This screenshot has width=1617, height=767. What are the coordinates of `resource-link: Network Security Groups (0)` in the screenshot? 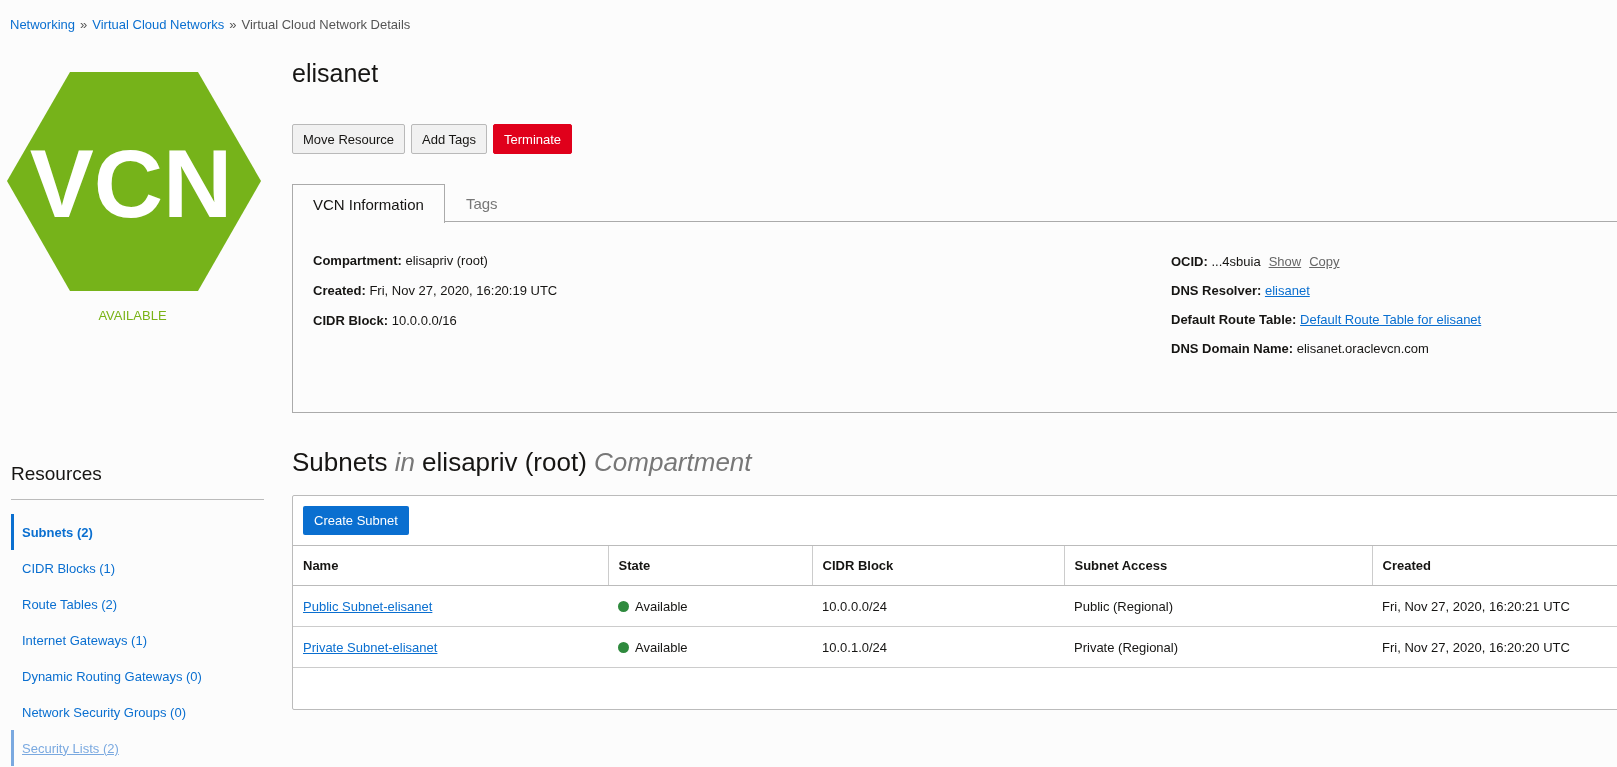 It's located at (104, 712).